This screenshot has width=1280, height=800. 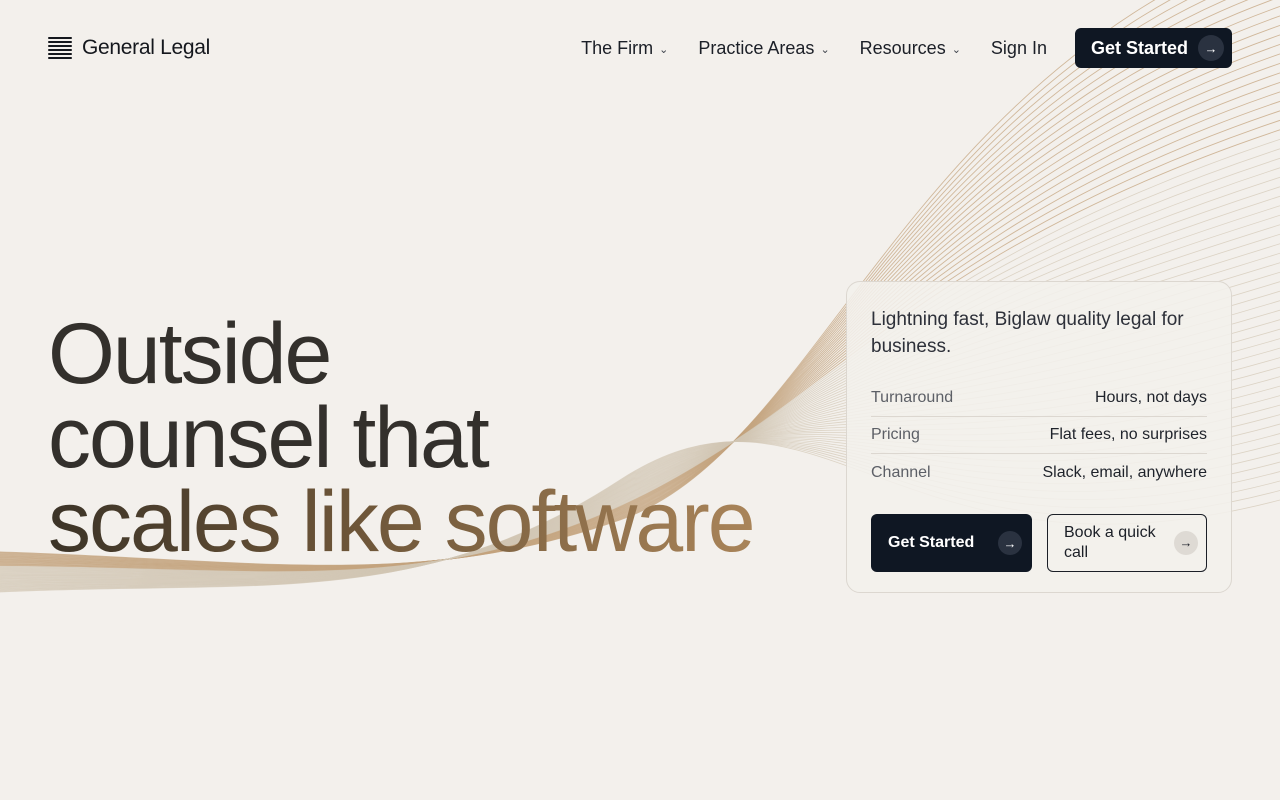 I want to click on spec-value: Flat fees, no surprises, so click(x=1128, y=434).